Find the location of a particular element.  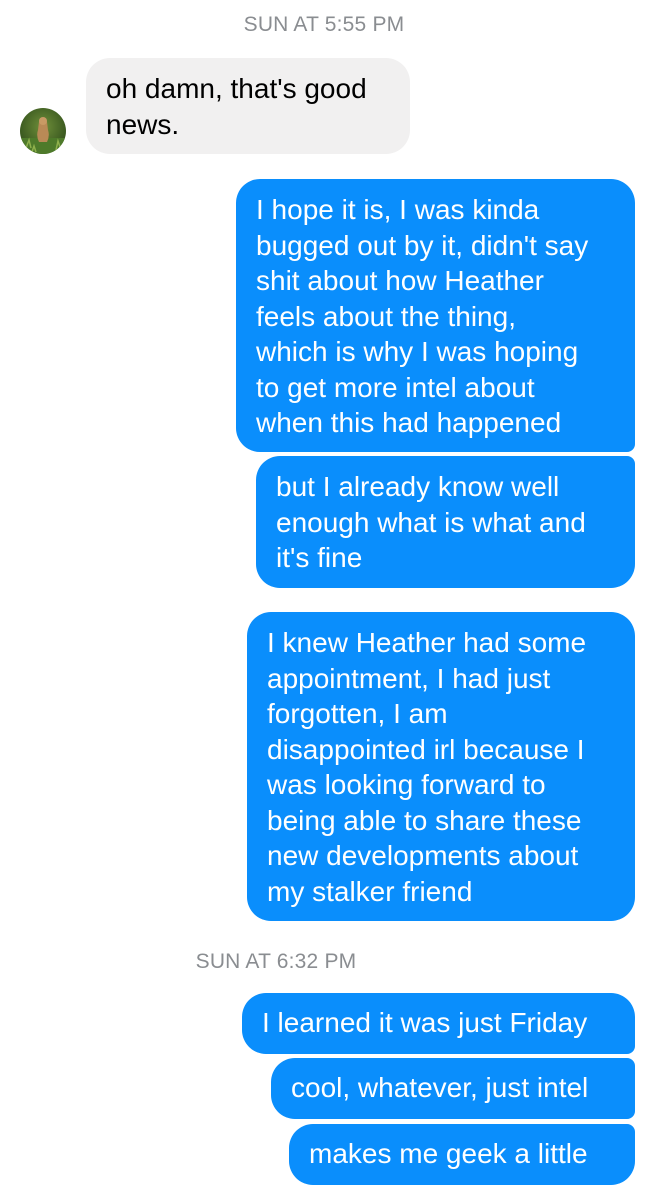

message-bubble-outgoing: I learned it was just Friday is located at coordinates (438, 1023).